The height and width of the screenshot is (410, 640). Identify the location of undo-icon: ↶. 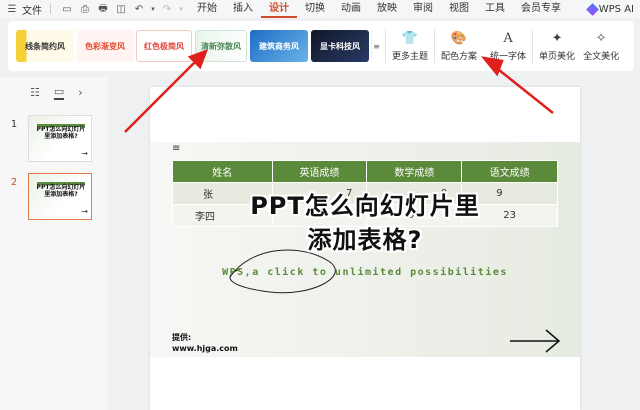
(139, 9).